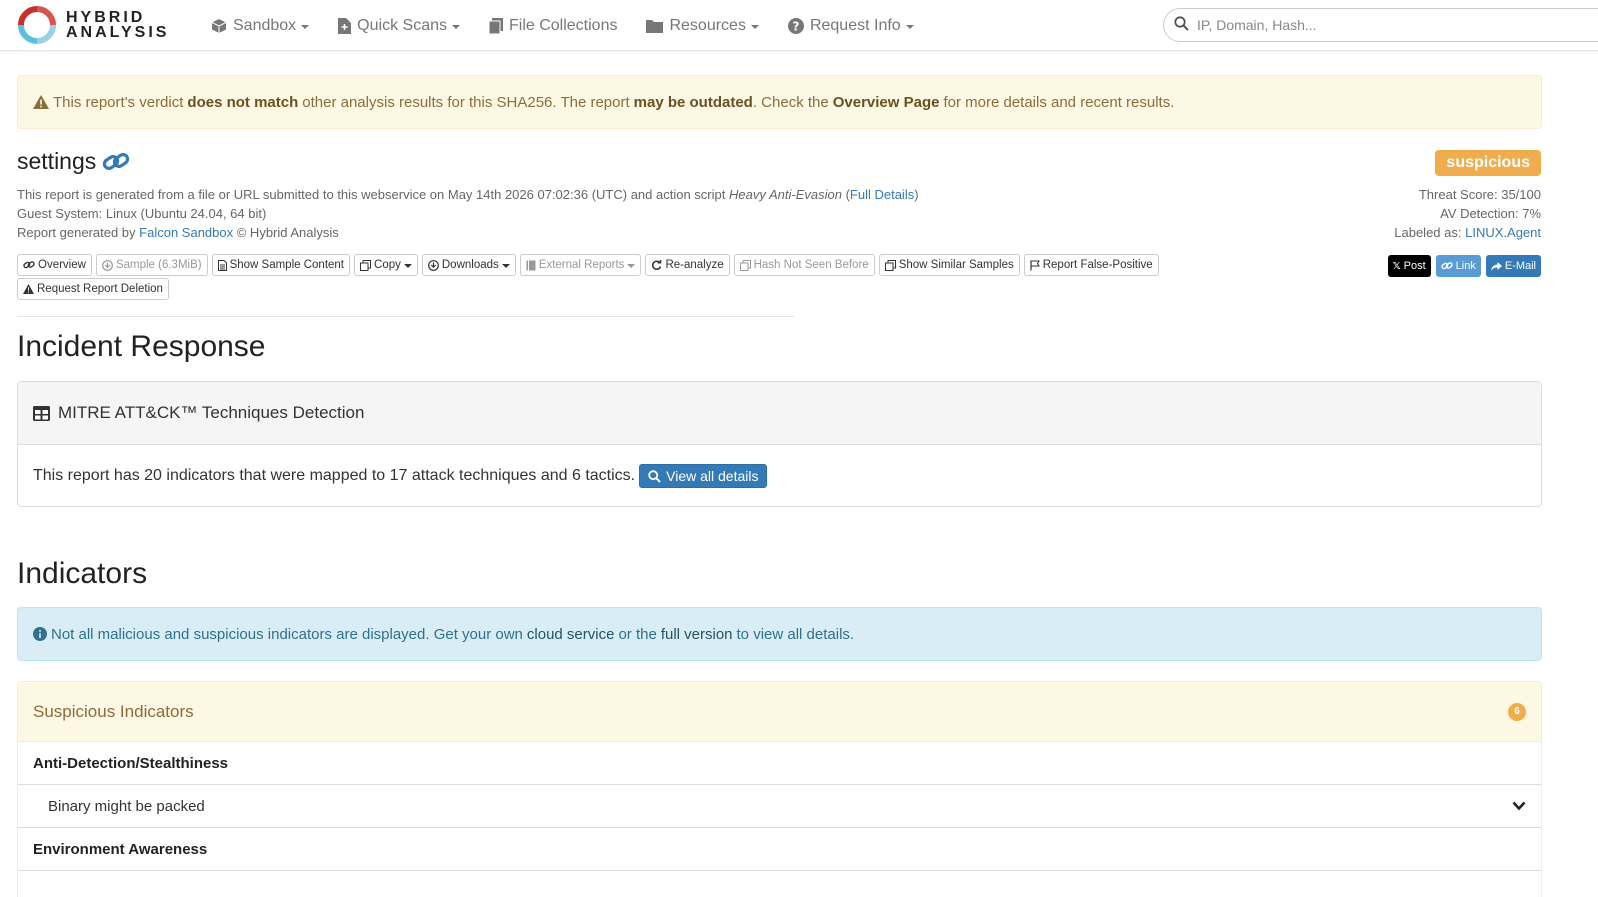  What do you see at coordinates (113, 711) in the screenshot?
I see `suspicious-indicators-title: Suspicious Indicators` at bounding box center [113, 711].